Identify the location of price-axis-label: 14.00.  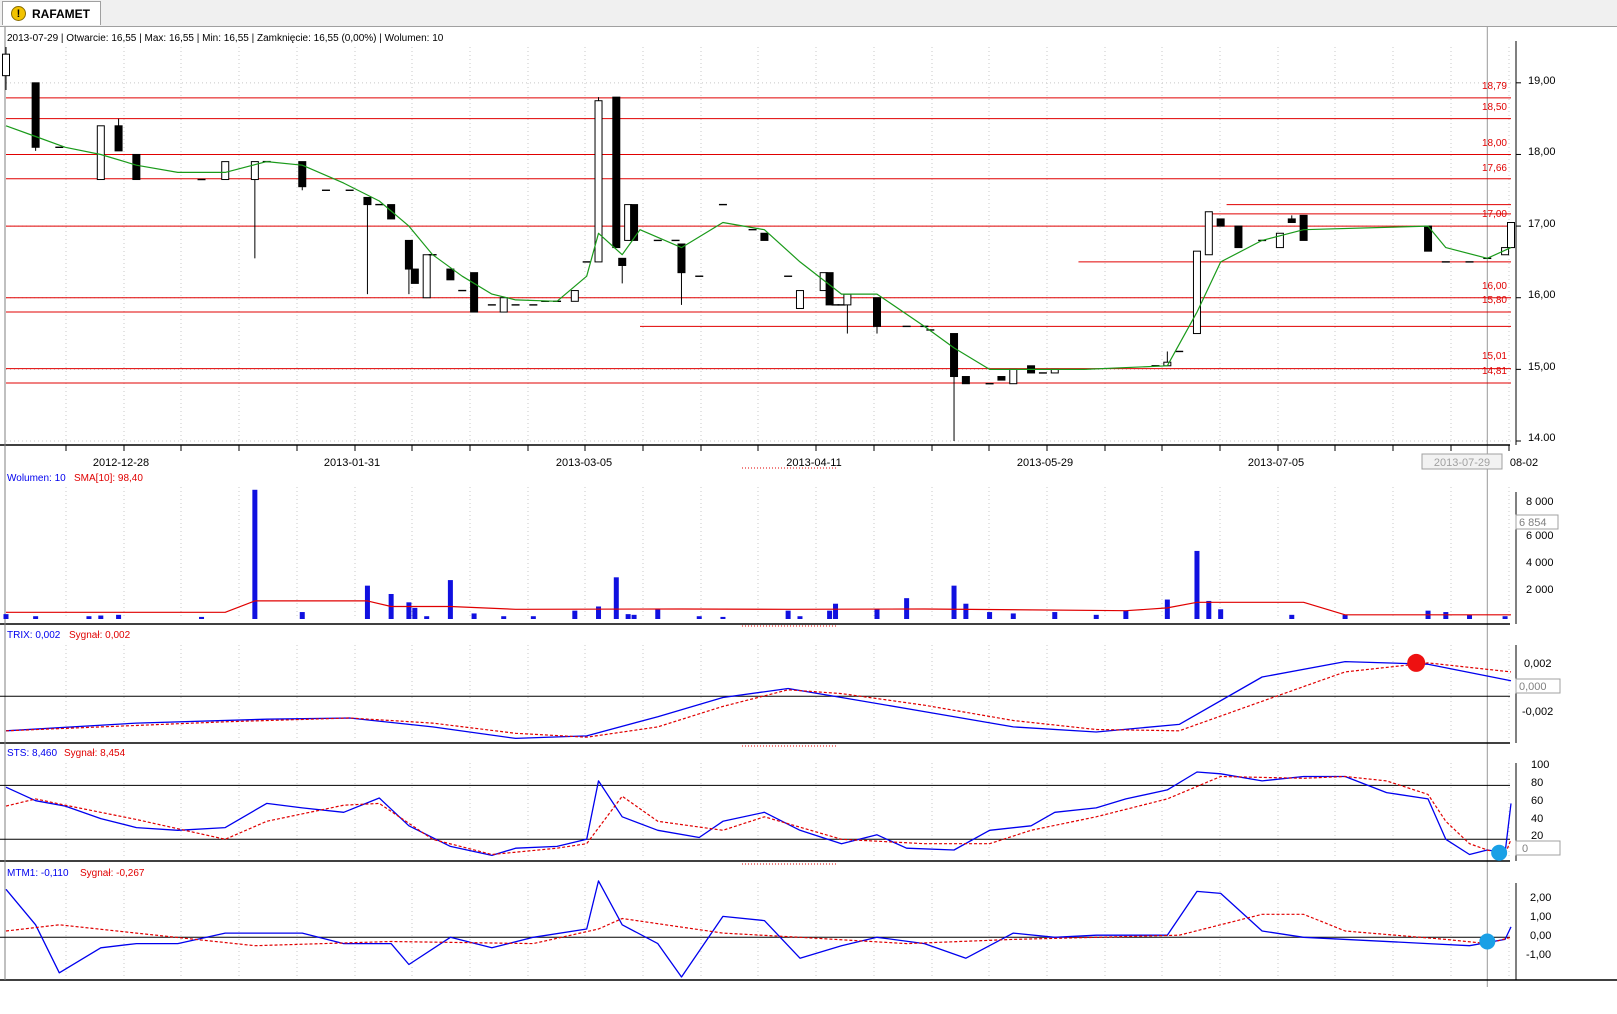
(1542, 438).